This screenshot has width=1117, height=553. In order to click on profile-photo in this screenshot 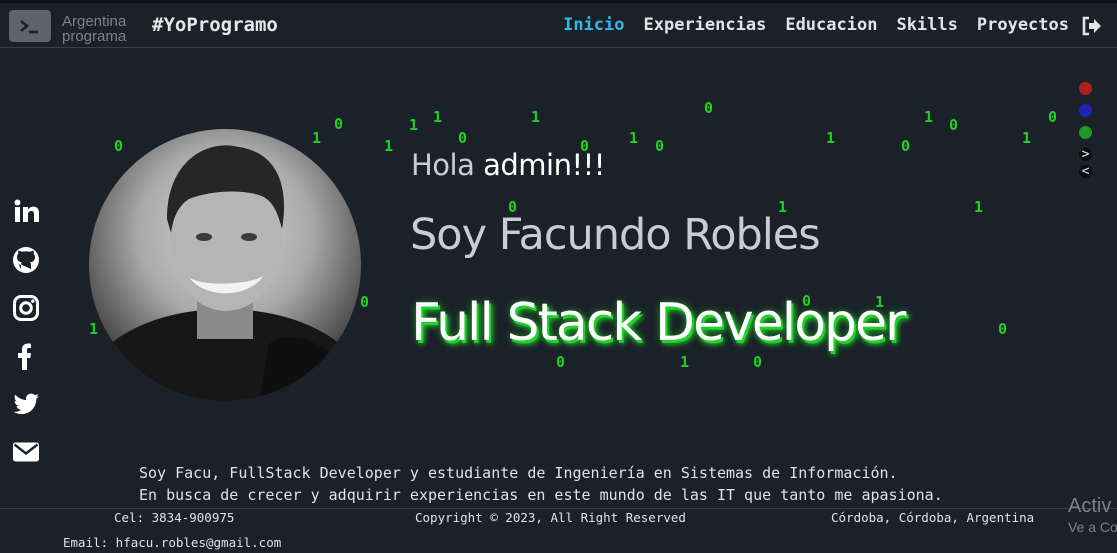, I will do `click(225, 265)`.